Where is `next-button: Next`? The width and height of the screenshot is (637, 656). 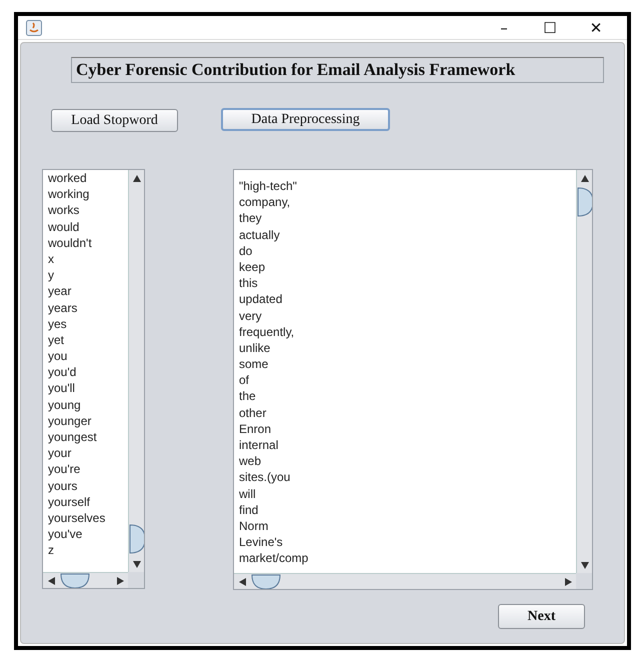
next-button: Next is located at coordinates (541, 616).